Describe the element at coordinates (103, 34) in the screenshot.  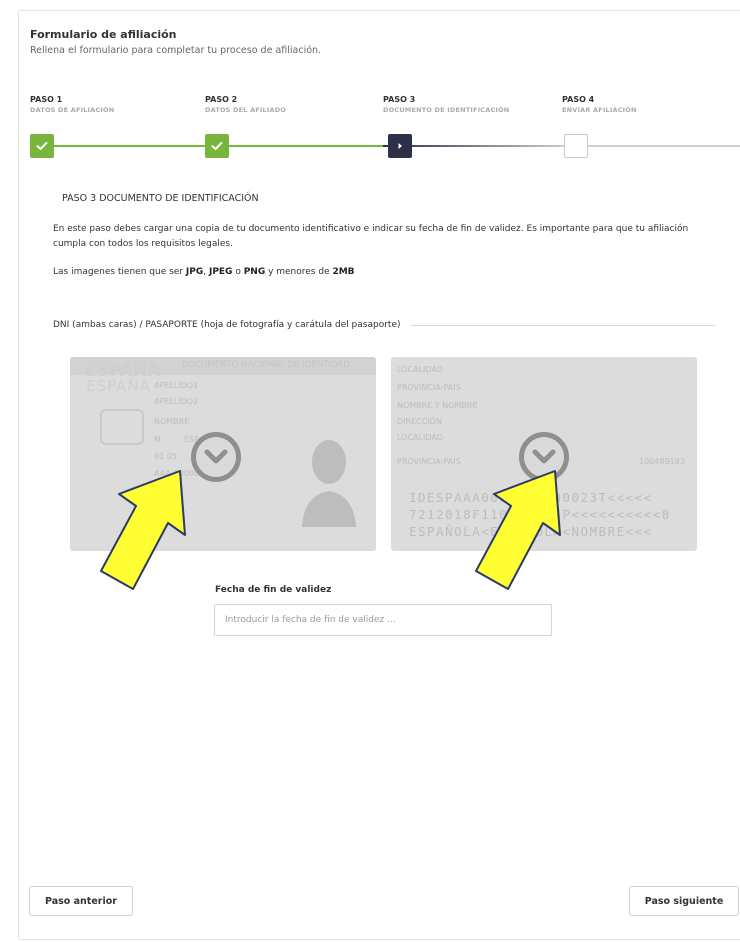
I see `form-title: Formulario de afiliación` at that location.